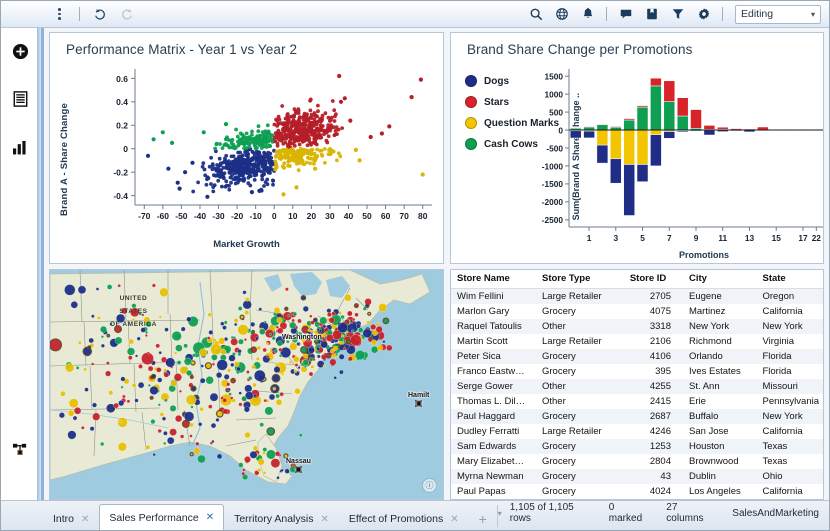 This screenshot has height=531, width=830. What do you see at coordinates (653, 279) in the screenshot?
I see `table-header-store-id: Store ID` at bounding box center [653, 279].